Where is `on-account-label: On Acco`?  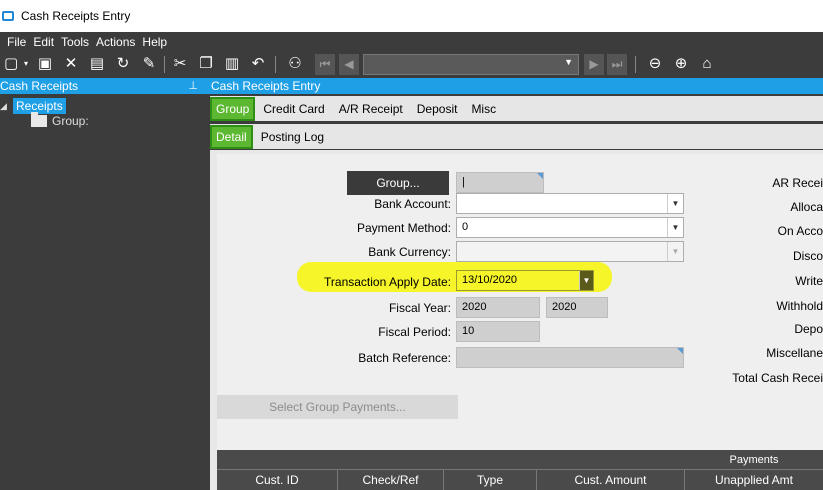
on-account-label: On Acco is located at coordinates (800, 231).